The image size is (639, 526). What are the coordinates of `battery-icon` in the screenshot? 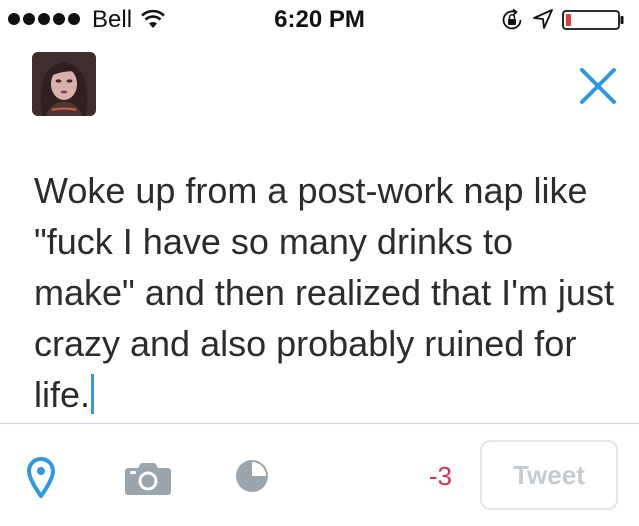 It's located at (593, 20).